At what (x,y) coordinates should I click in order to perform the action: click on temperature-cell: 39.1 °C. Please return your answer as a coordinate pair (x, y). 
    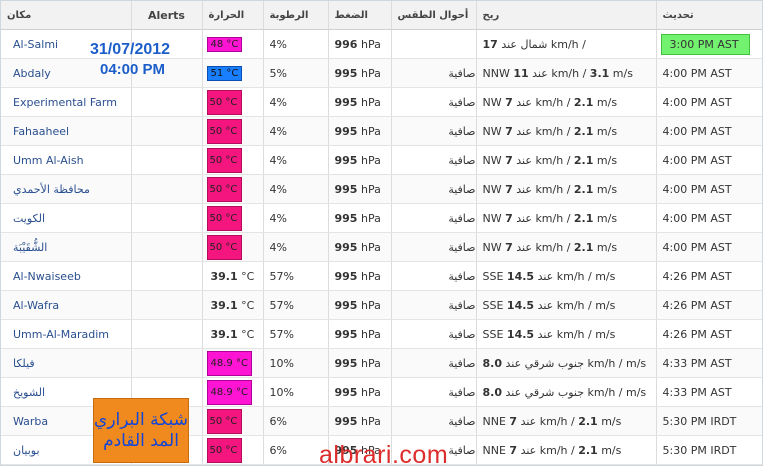
    Looking at the image, I should click on (233, 334).